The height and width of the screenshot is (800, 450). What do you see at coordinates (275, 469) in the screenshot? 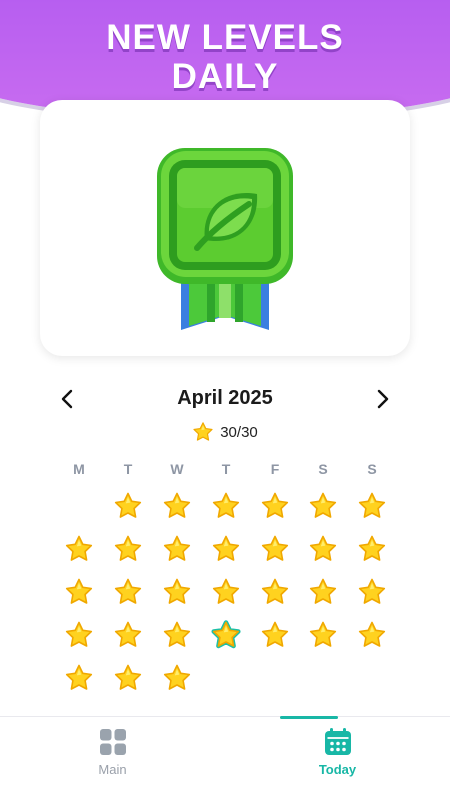
I see `weekday-label: F` at bounding box center [275, 469].